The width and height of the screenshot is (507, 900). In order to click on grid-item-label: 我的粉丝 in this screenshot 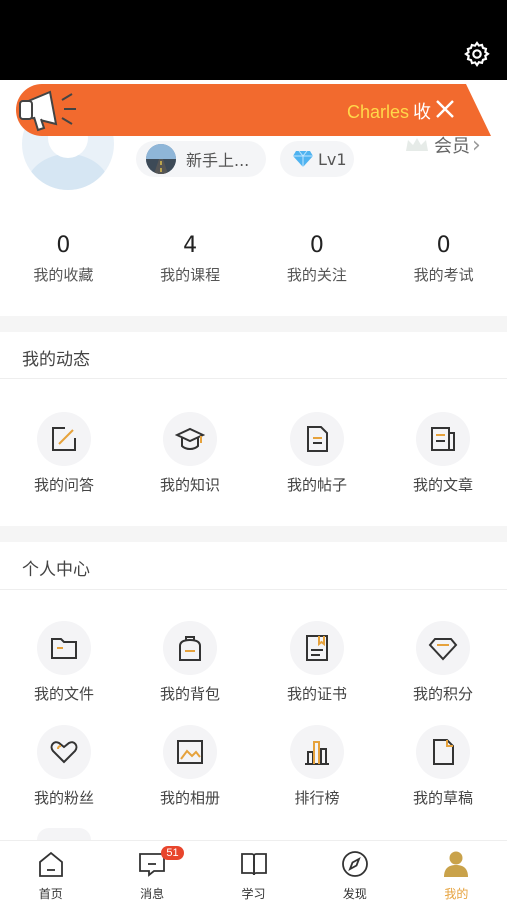, I will do `click(63, 798)`.